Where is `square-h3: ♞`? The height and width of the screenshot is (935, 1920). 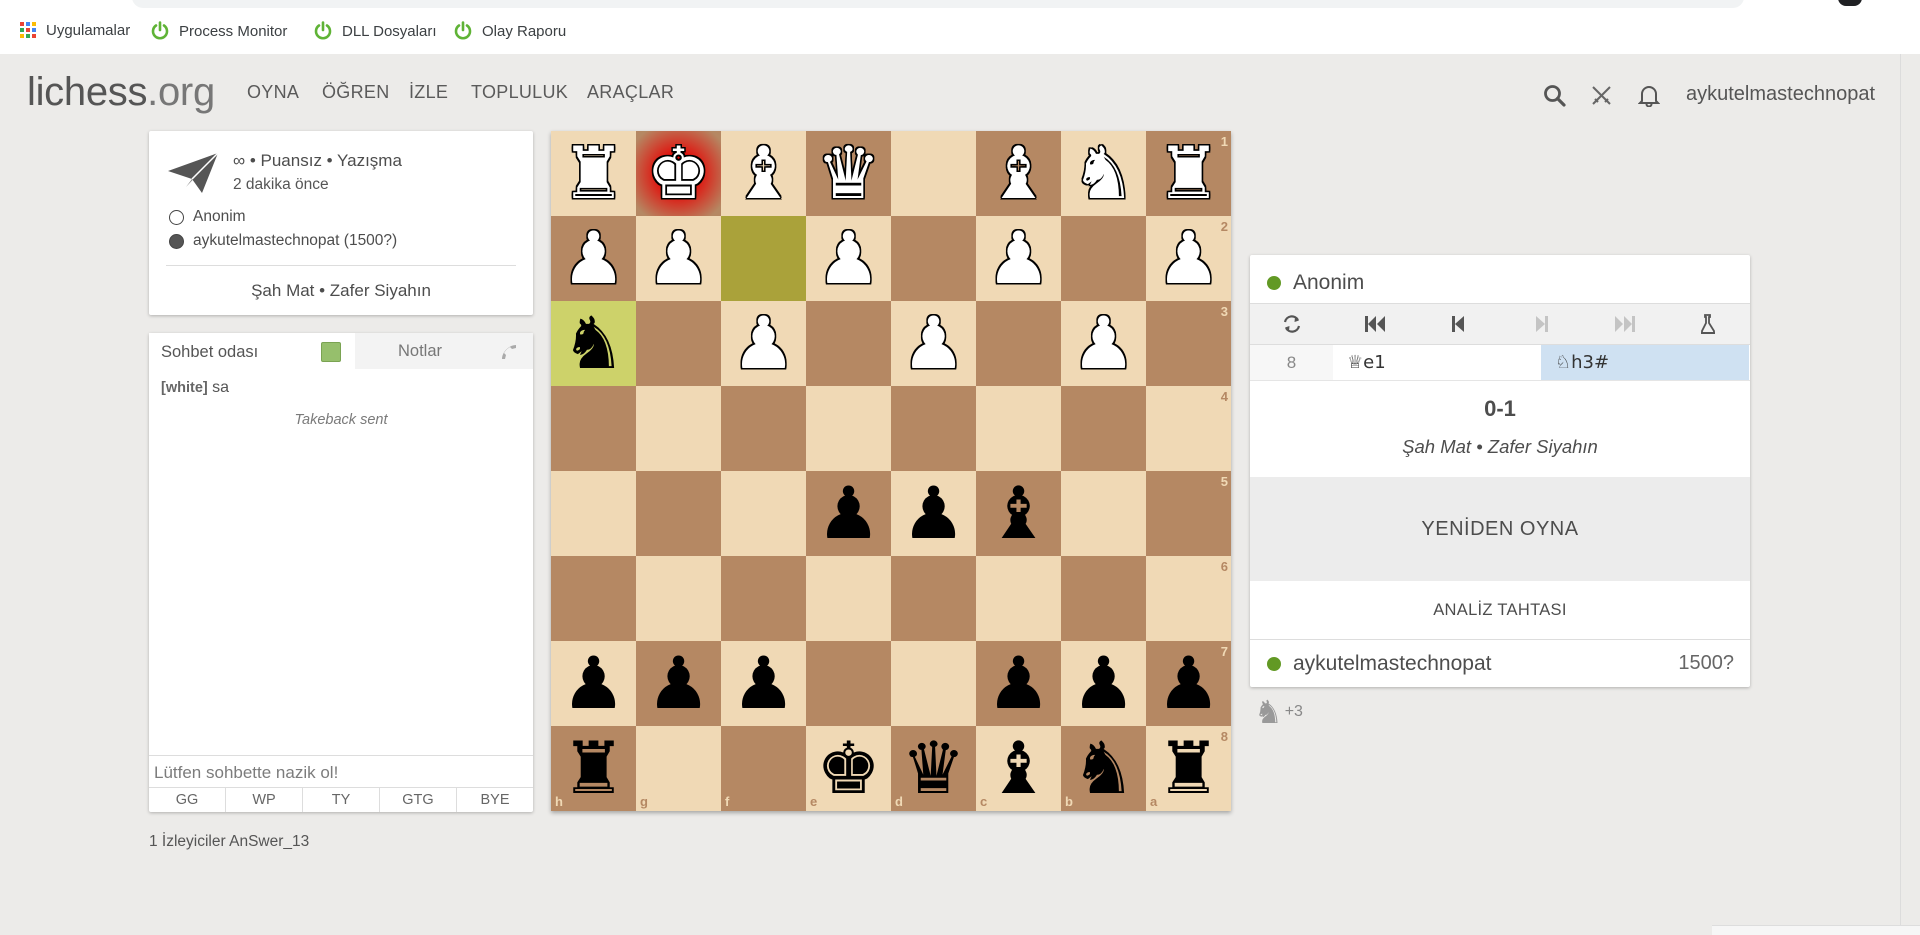
square-h3: ♞ is located at coordinates (593, 343).